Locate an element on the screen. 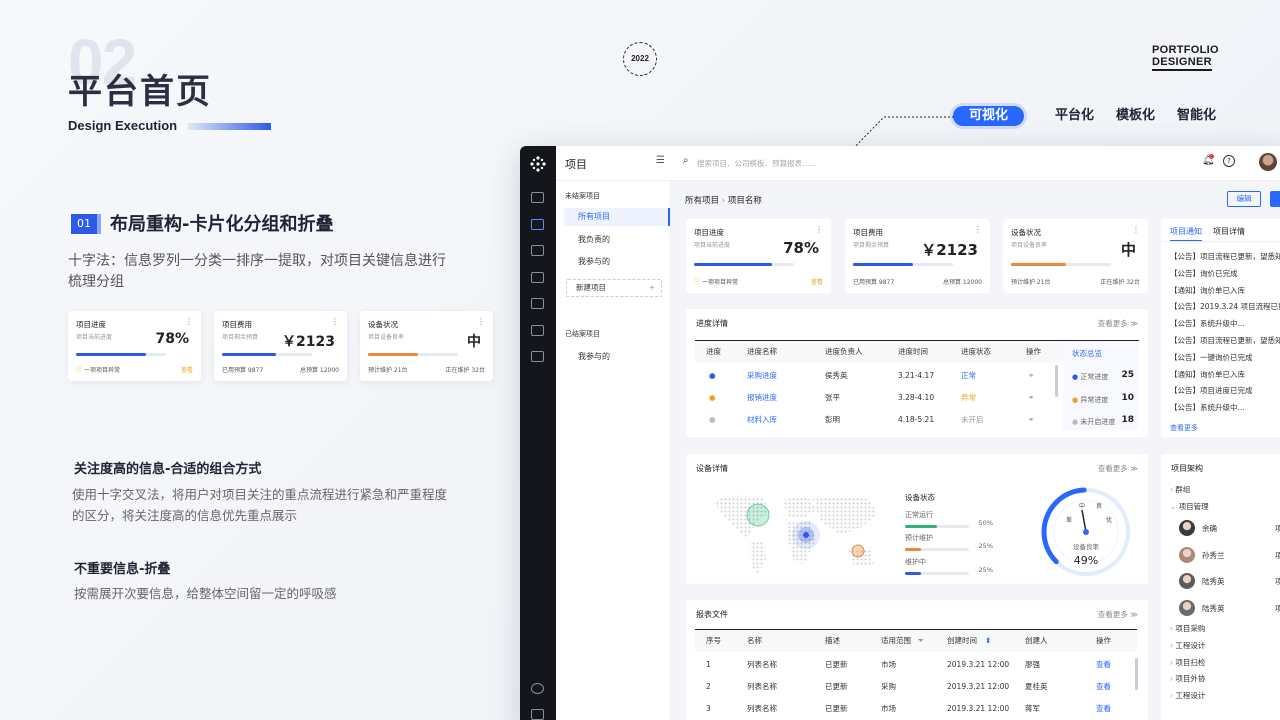  collapse-menu-icon: ☰ is located at coordinates (660, 160).